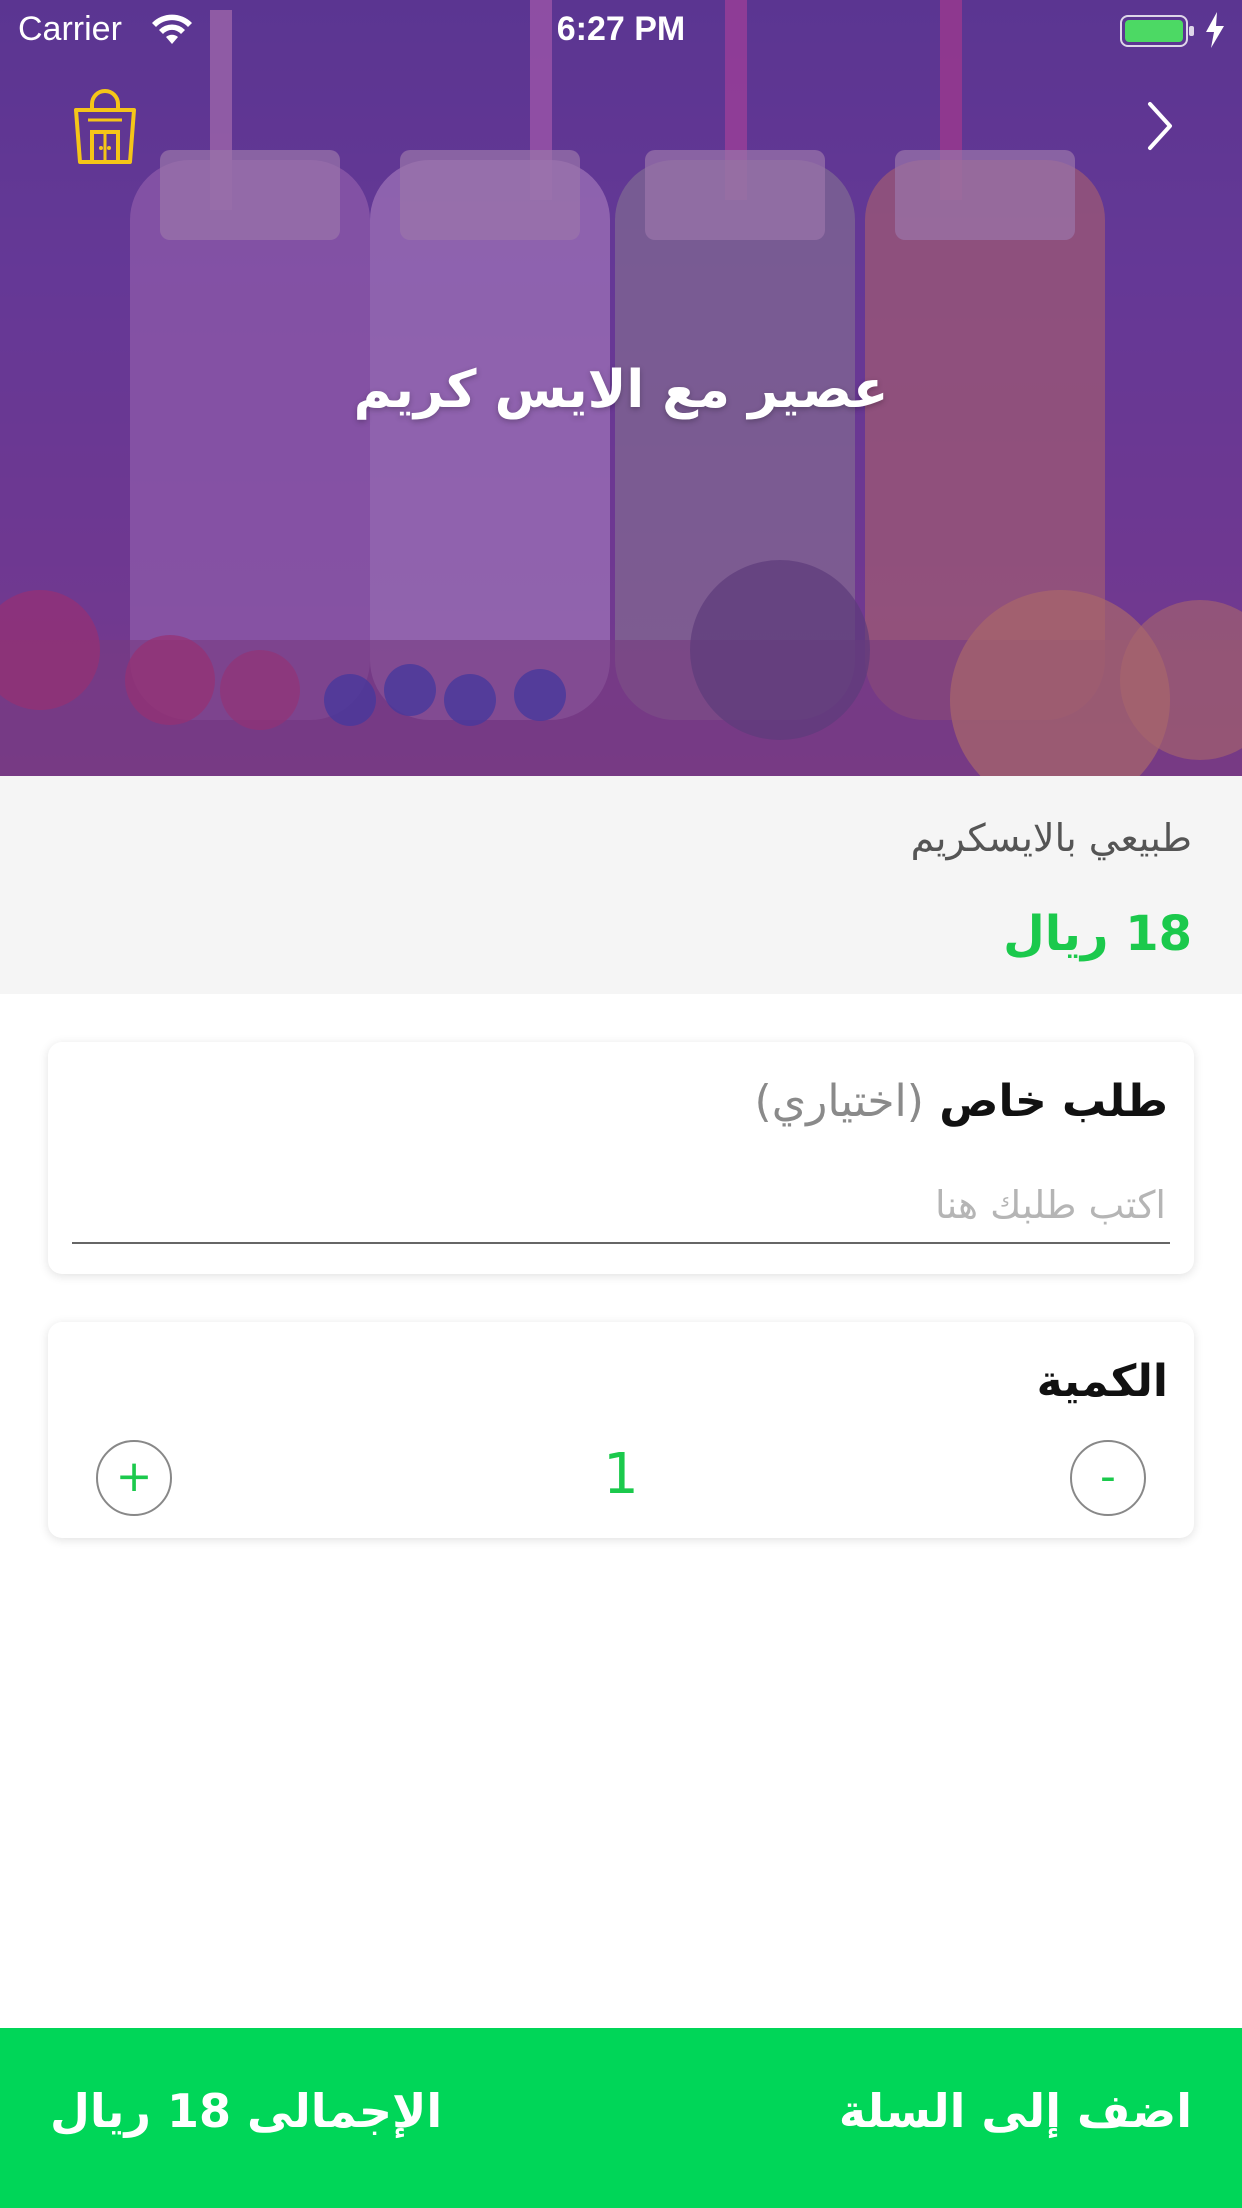 The width and height of the screenshot is (1242, 2208). What do you see at coordinates (1157, 31) in the screenshot?
I see `battery-icon` at bounding box center [1157, 31].